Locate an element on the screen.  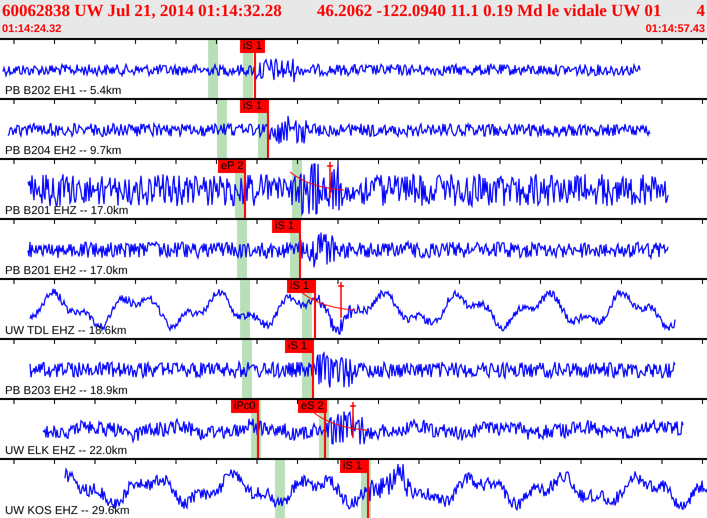
trace-label: PB B201 EHZ -- 17.0km is located at coordinates (66, 211).